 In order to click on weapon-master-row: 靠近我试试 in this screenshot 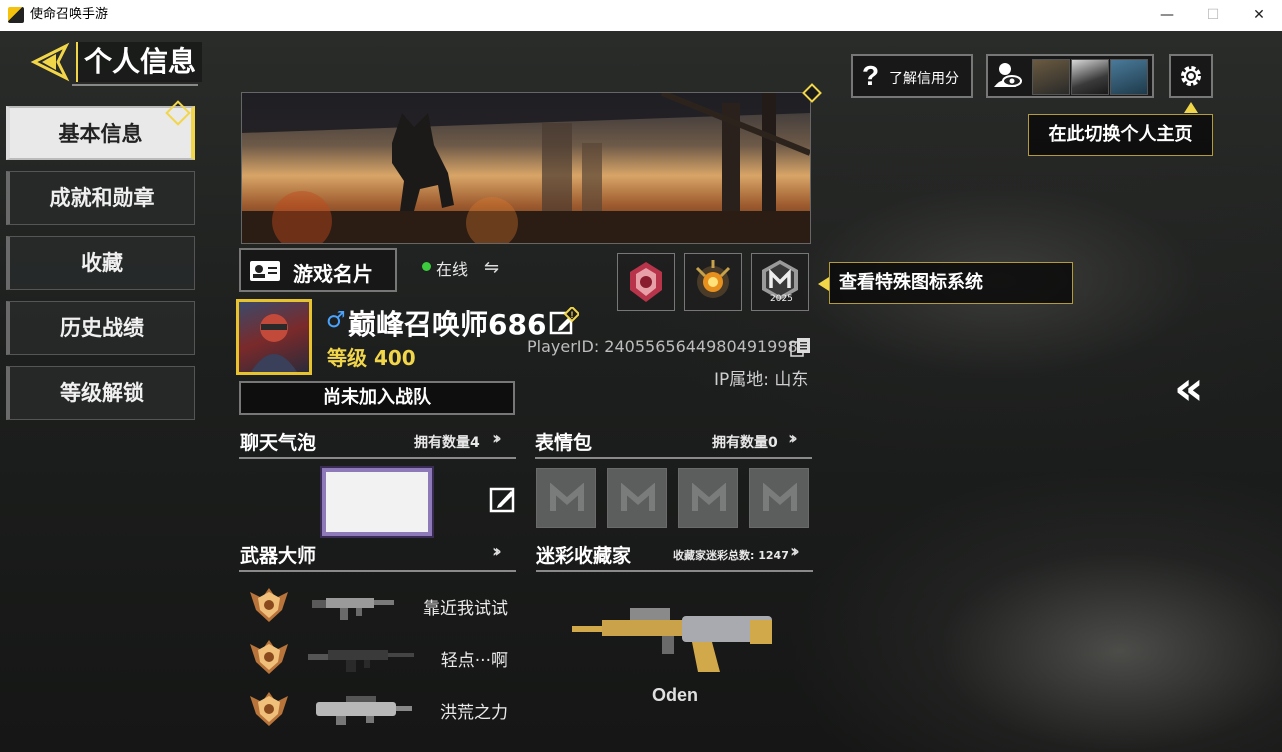, I will do `click(381, 604)`.